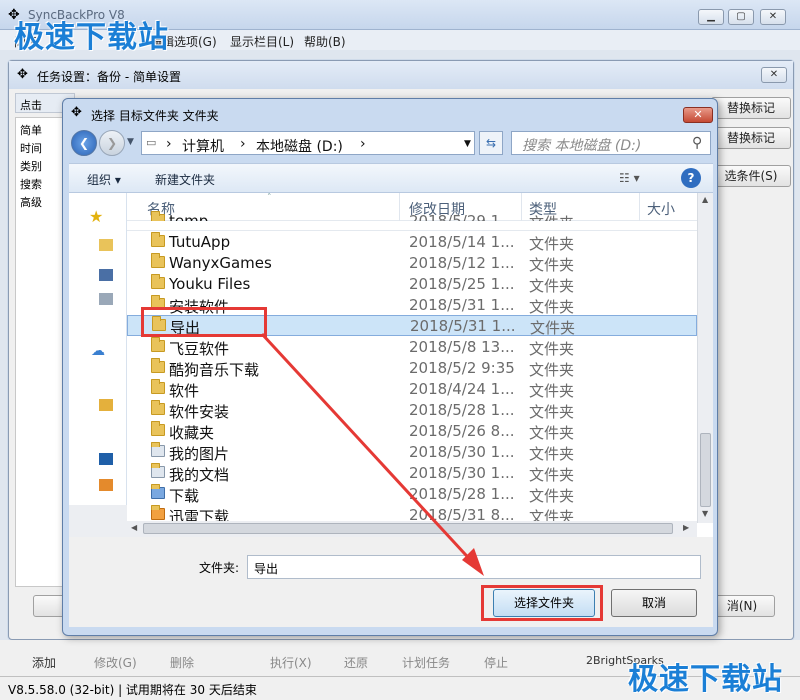 The image size is (800, 700). I want to click on annotation-arrow, so click(372, 454).